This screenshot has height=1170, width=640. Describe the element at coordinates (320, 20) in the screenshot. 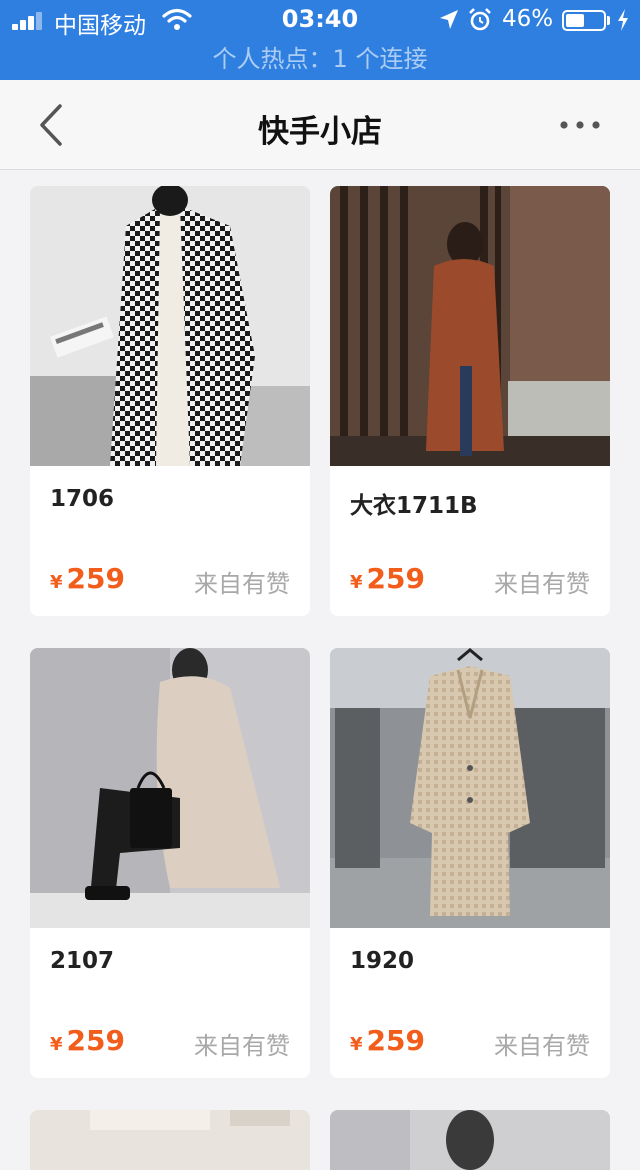

I see `status-row: 中国移动 03:40 46%` at that location.